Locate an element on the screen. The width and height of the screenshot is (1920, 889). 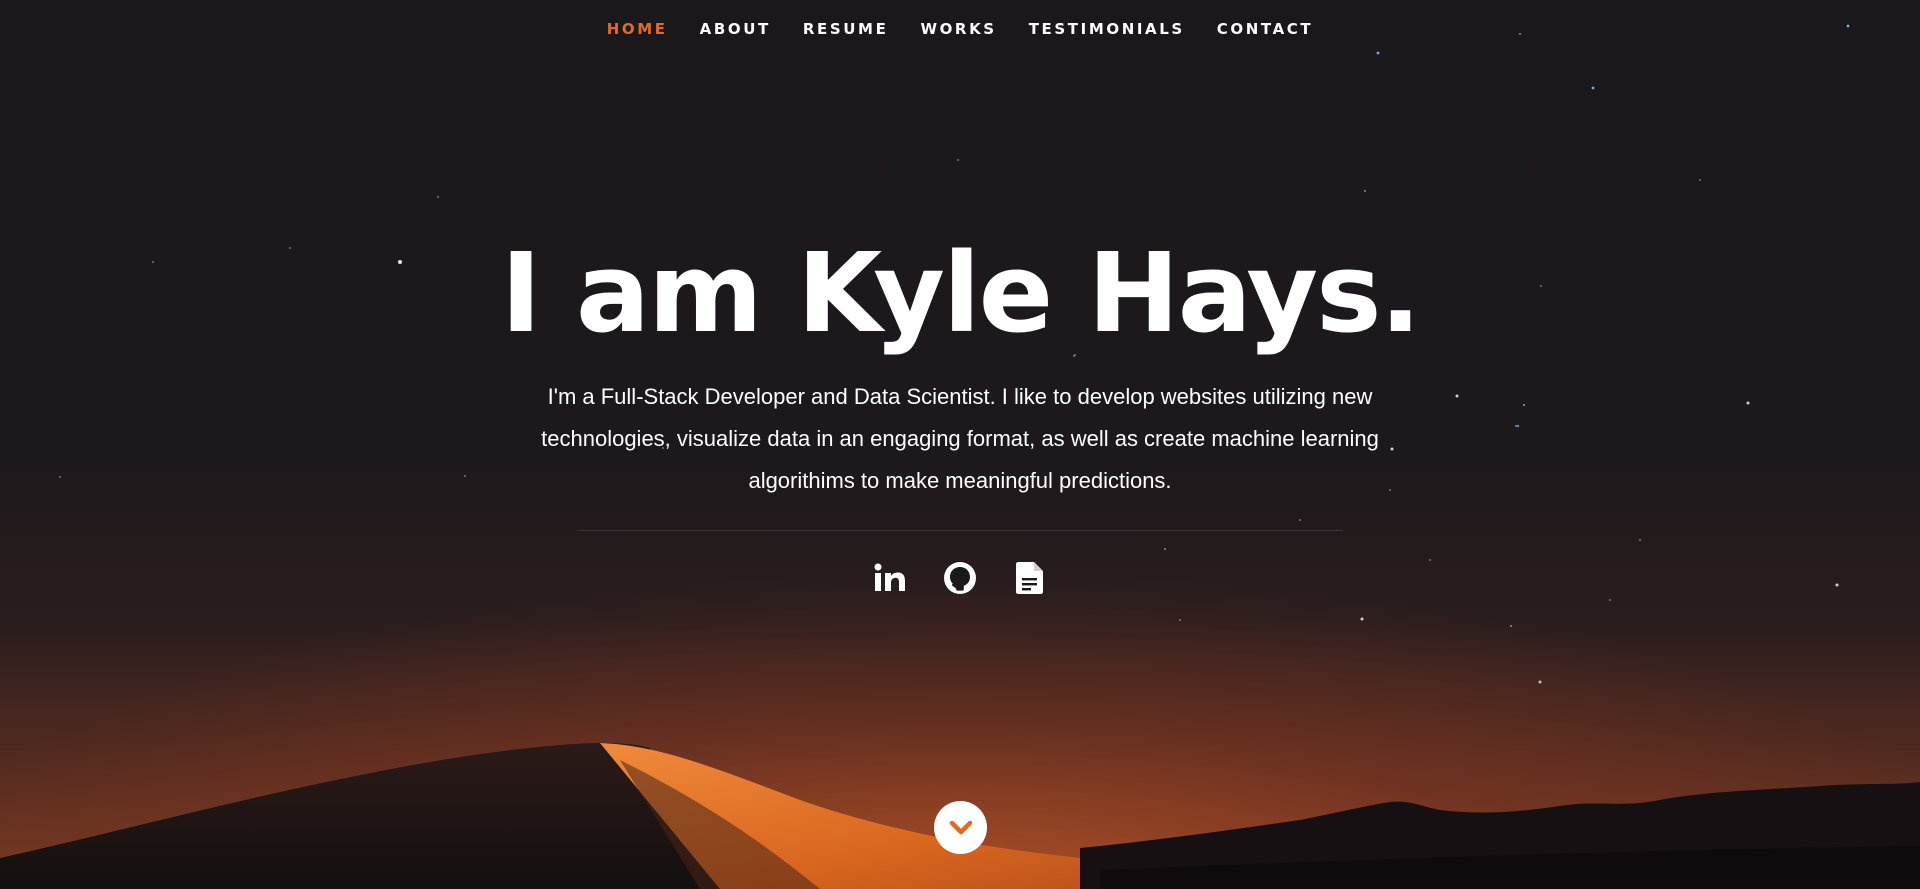
nav-item-resume: RESUME is located at coordinates (846, 29).